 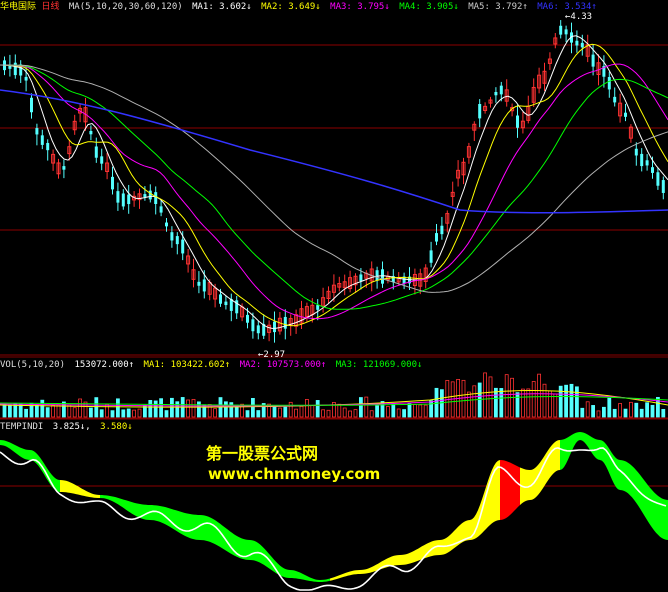 I want to click on ma5-value: MA5: 3.792↑, so click(x=498, y=7).